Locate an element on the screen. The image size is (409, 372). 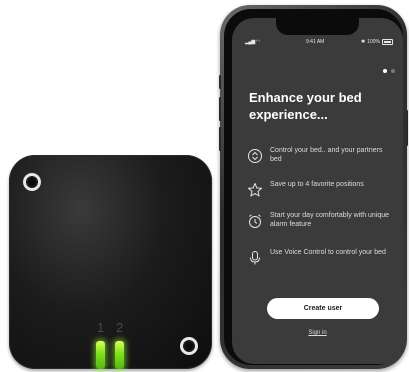
bluetooth-icon: ✱ is located at coordinates (363, 42).